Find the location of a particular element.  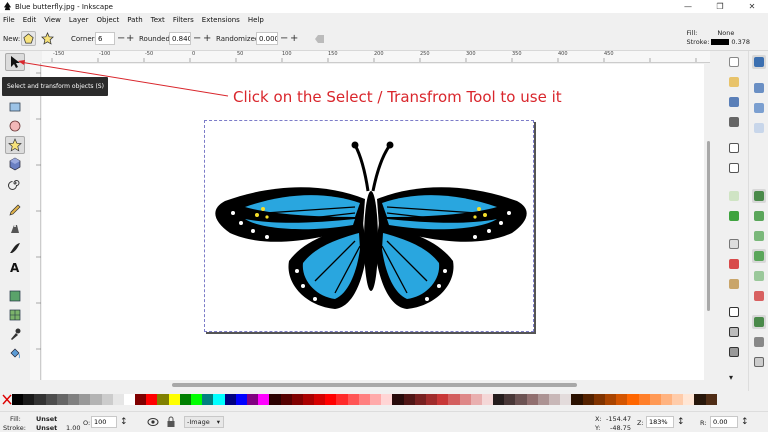

save-button is located at coordinates (734, 102).